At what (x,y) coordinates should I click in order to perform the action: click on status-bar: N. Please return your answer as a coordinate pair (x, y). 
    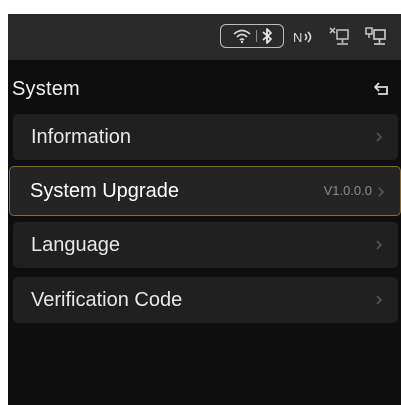
    Looking at the image, I should click on (204, 37).